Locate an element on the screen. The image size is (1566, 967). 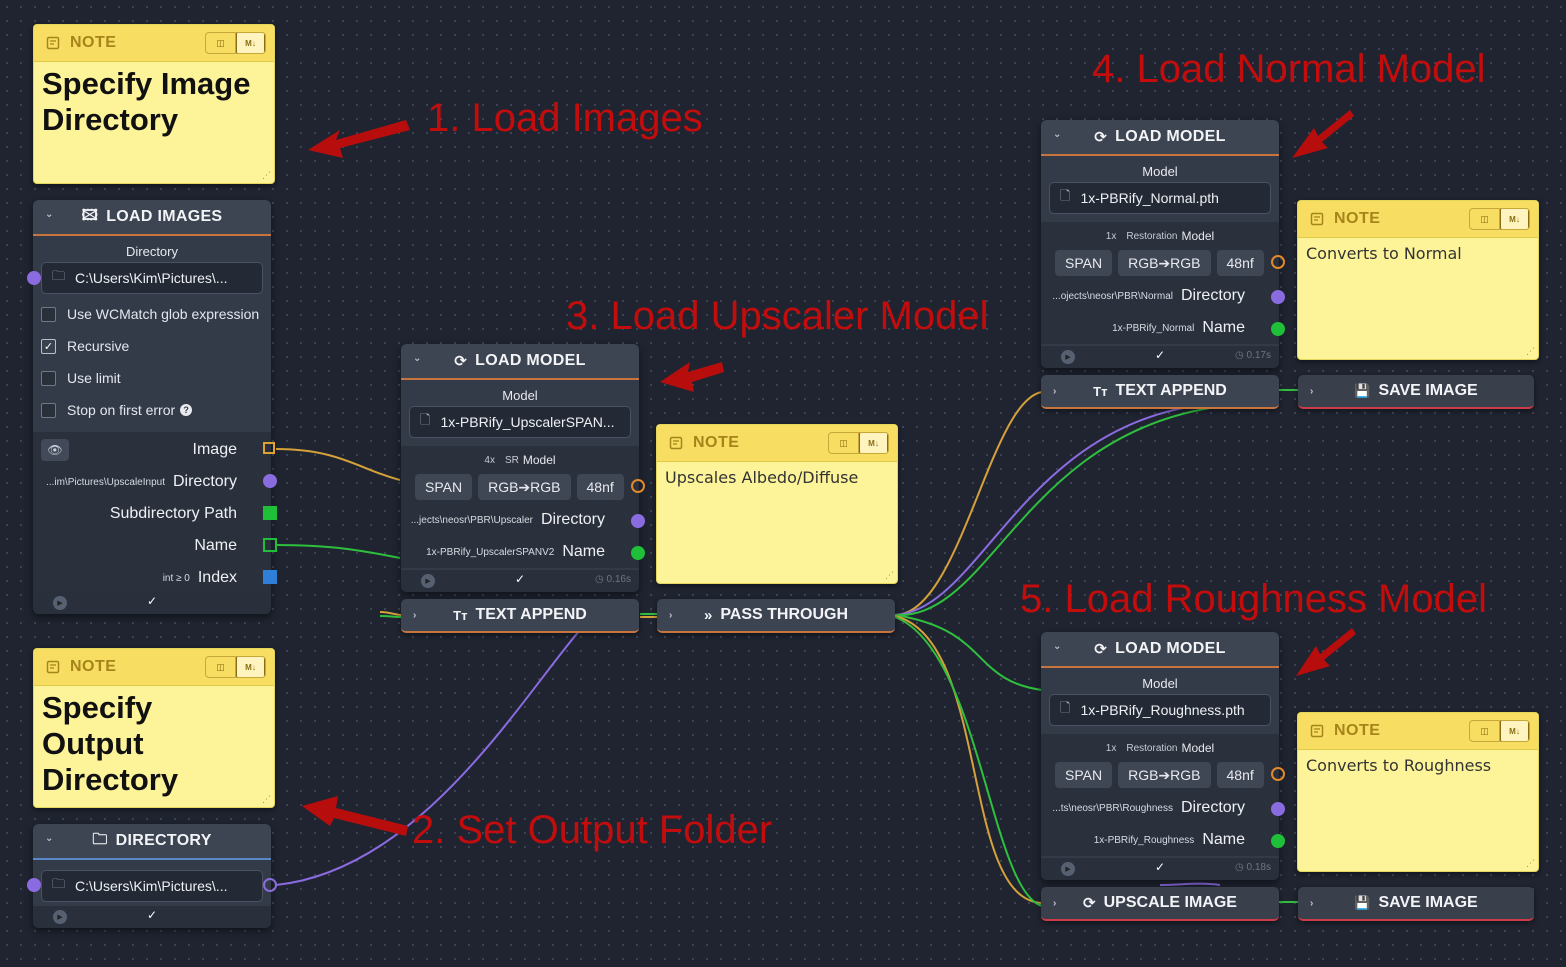
note-text: Converts to Roughness is located at coordinates (1418, 765).